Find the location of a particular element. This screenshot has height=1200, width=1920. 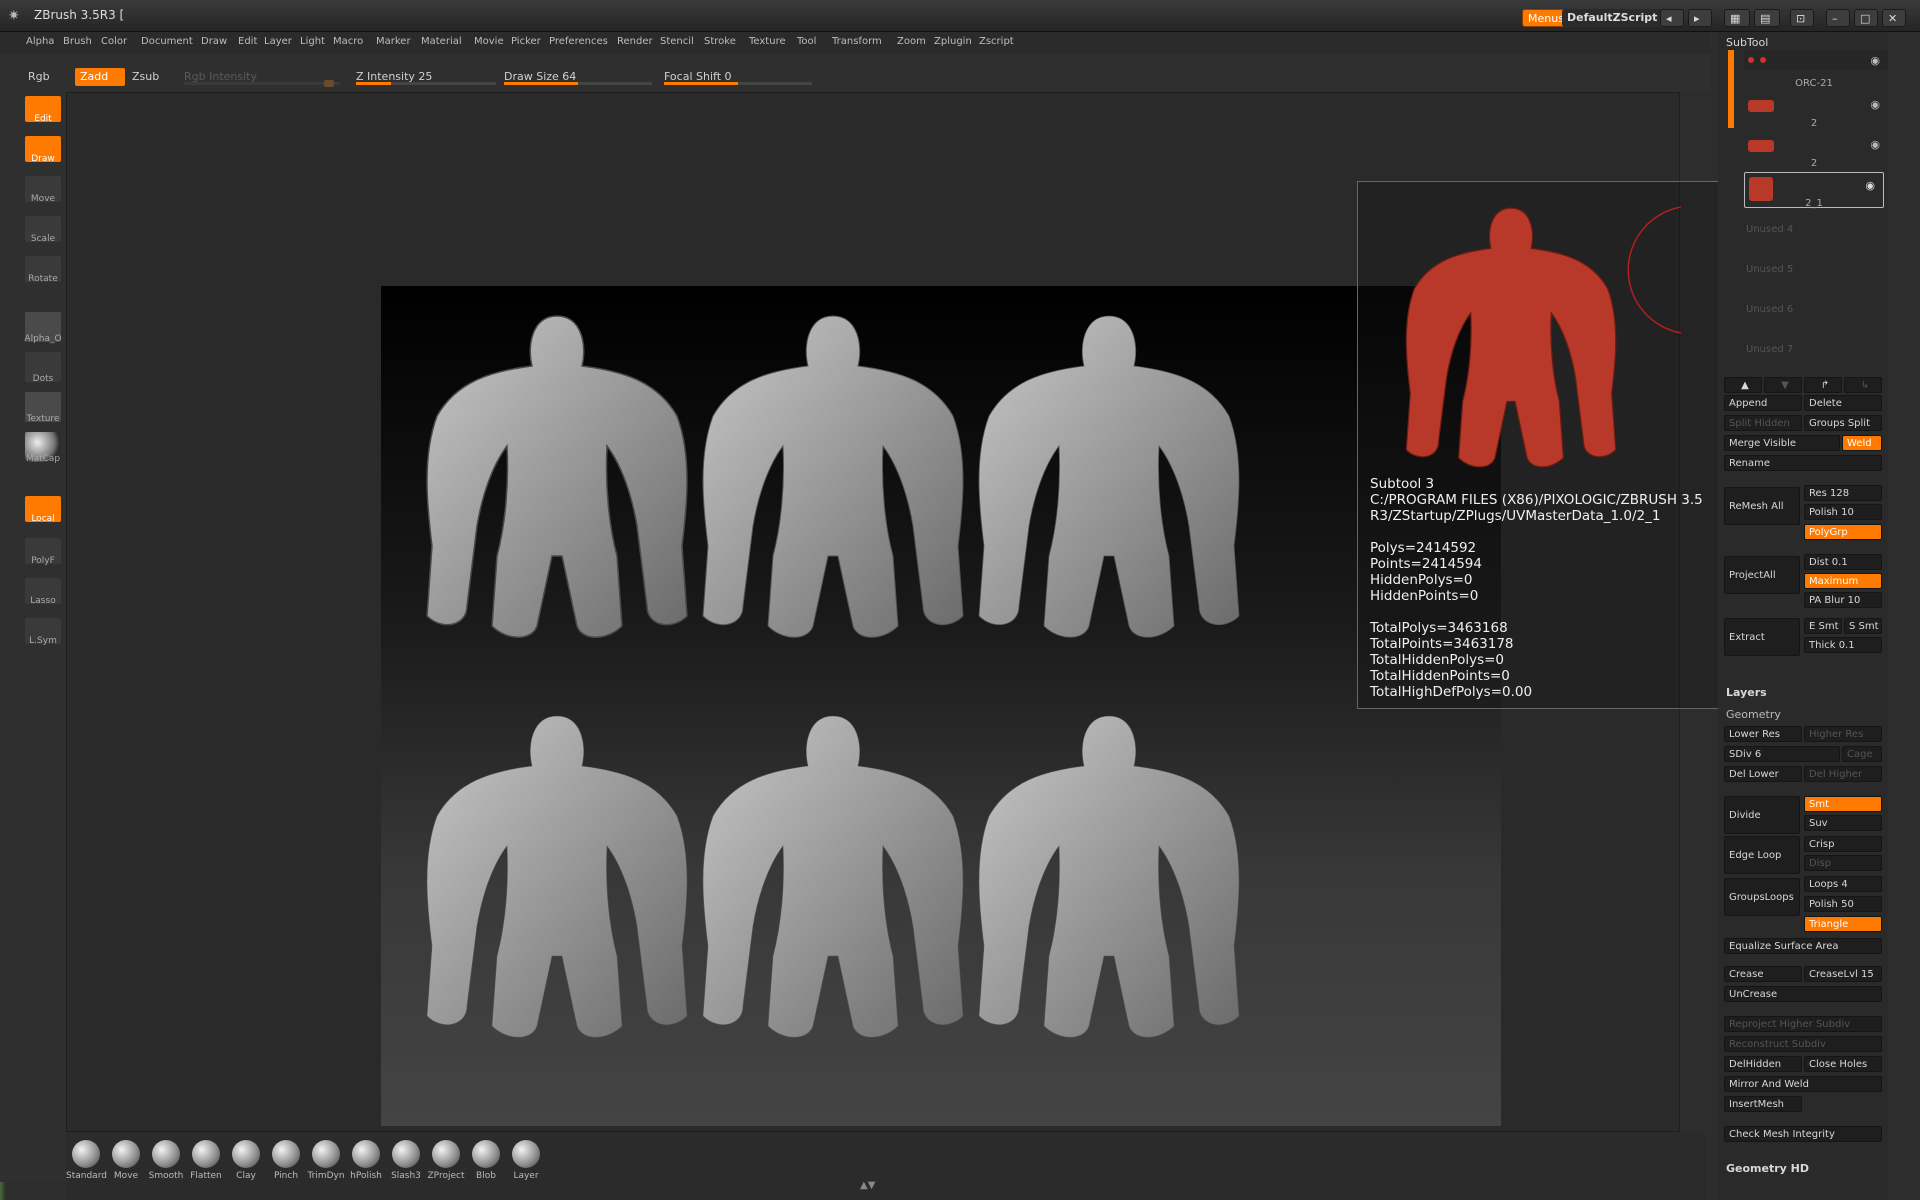

split-hidden-button: Split Hidden is located at coordinates (1763, 423).